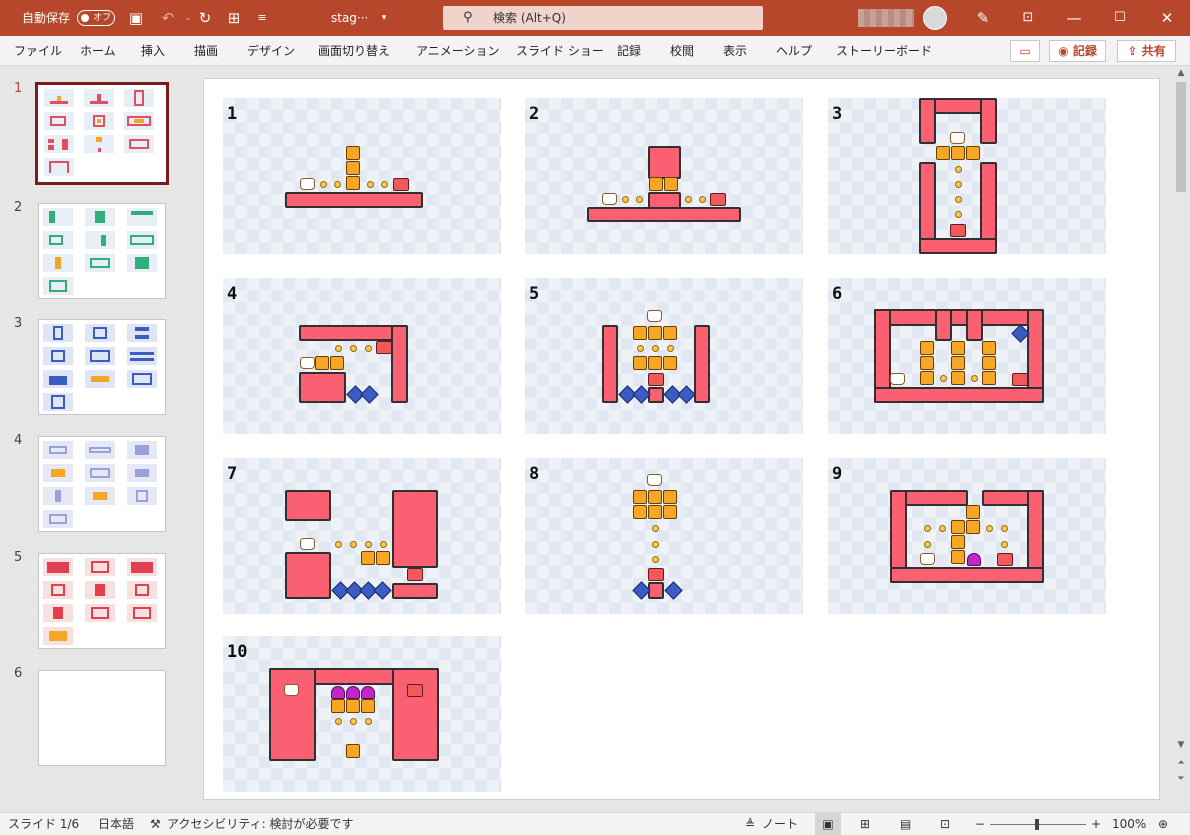  What do you see at coordinates (828, 824) in the screenshot?
I see `normal-view-icon: ▣` at bounding box center [828, 824].